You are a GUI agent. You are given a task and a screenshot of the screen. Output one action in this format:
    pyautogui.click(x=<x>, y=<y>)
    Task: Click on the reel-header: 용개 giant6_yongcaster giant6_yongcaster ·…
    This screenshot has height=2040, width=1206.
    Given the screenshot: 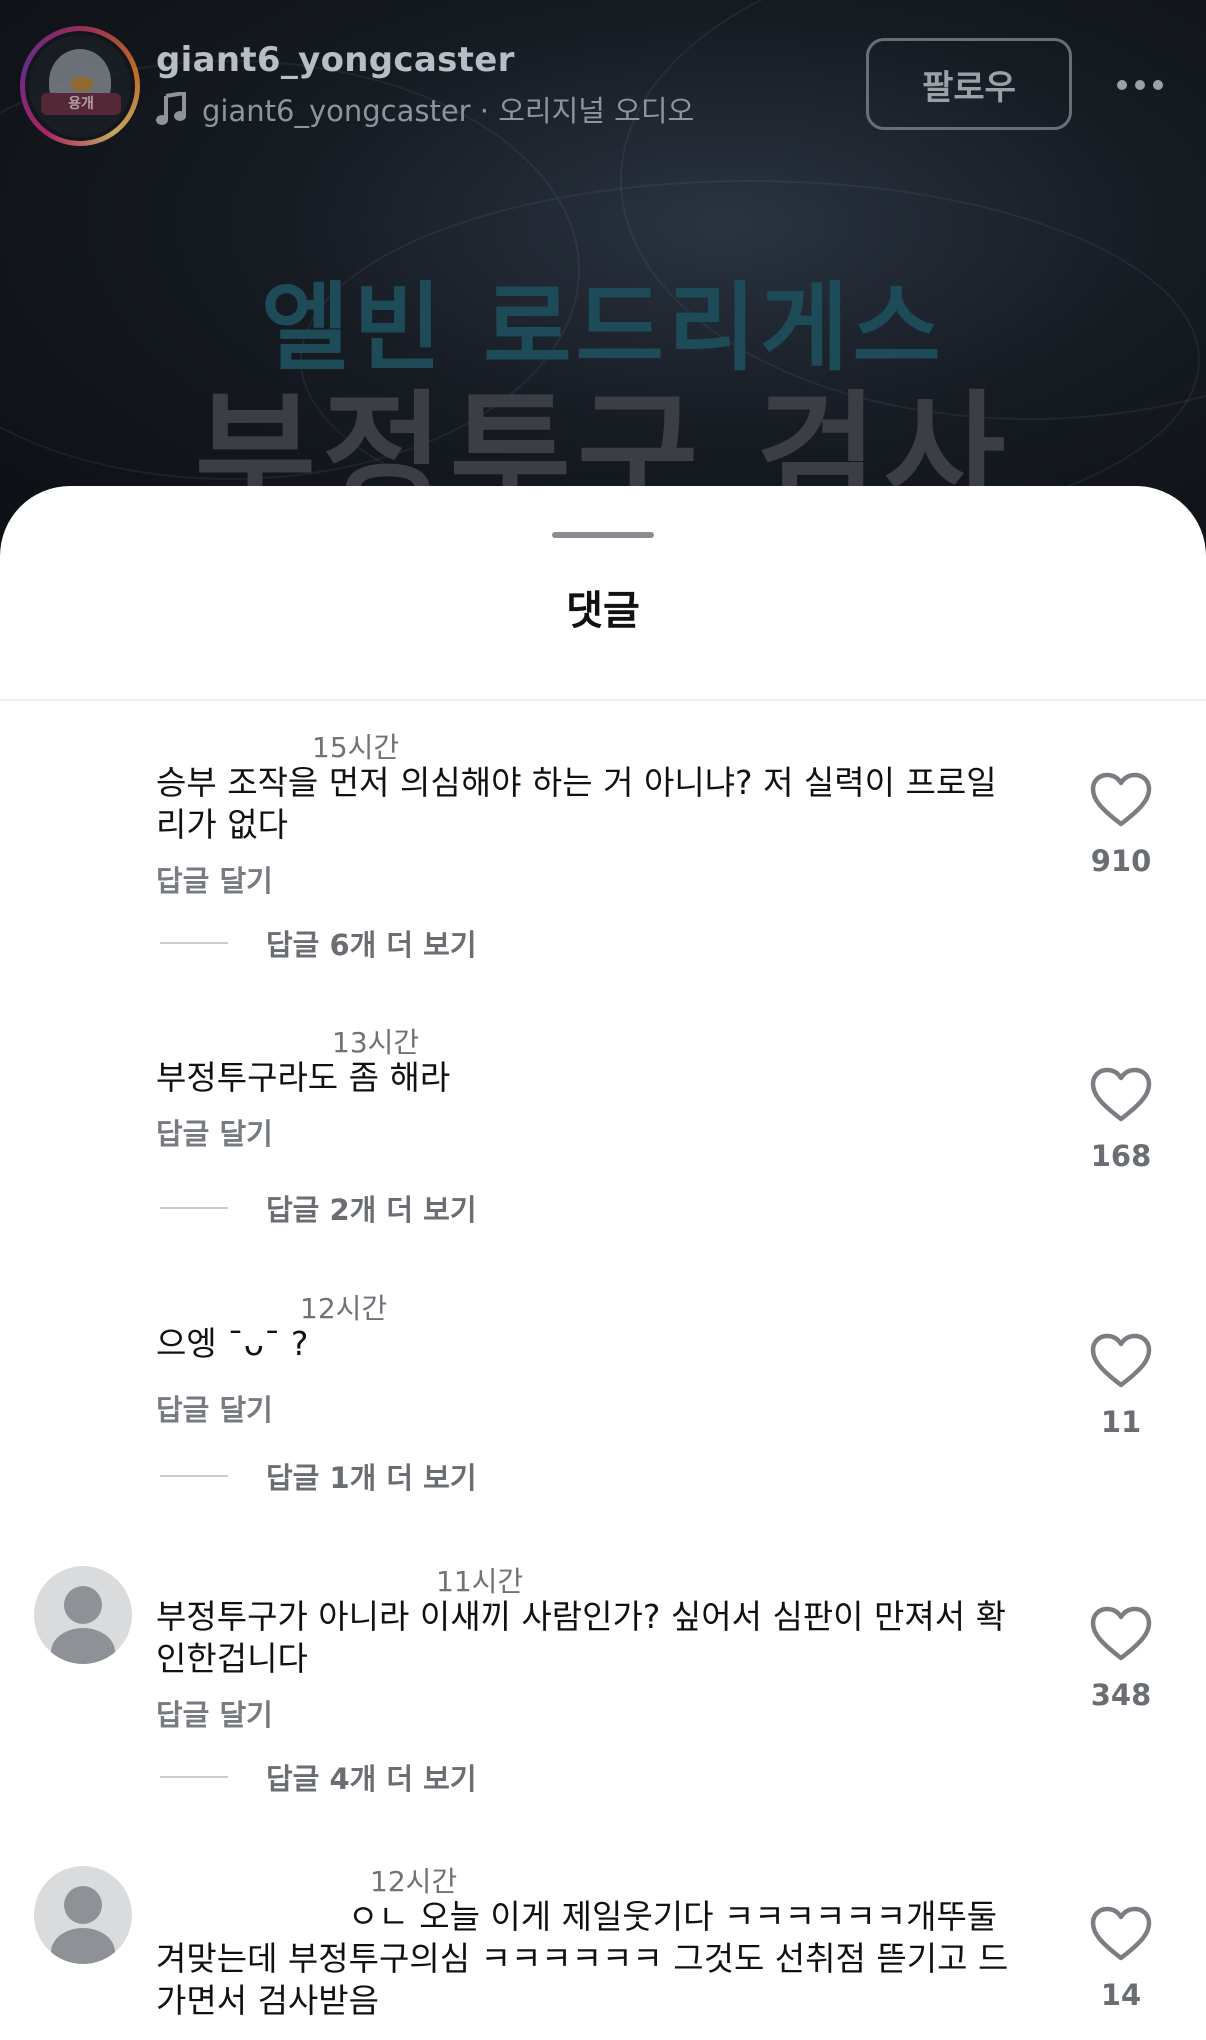 What is the action you would take?
    pyautogui.click(x=603, y=80)
    